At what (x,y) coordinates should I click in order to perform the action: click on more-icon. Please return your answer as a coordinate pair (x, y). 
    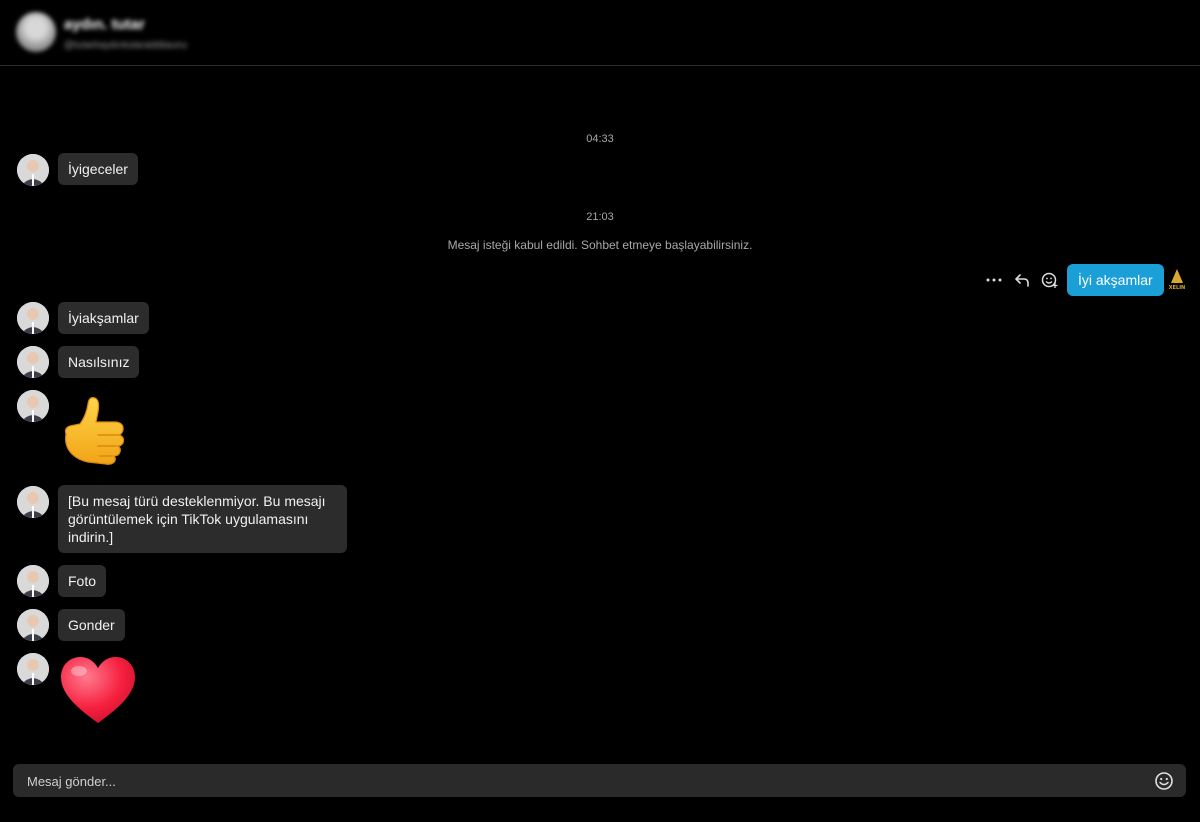
    Looking at the image, I should click on (994, 280).